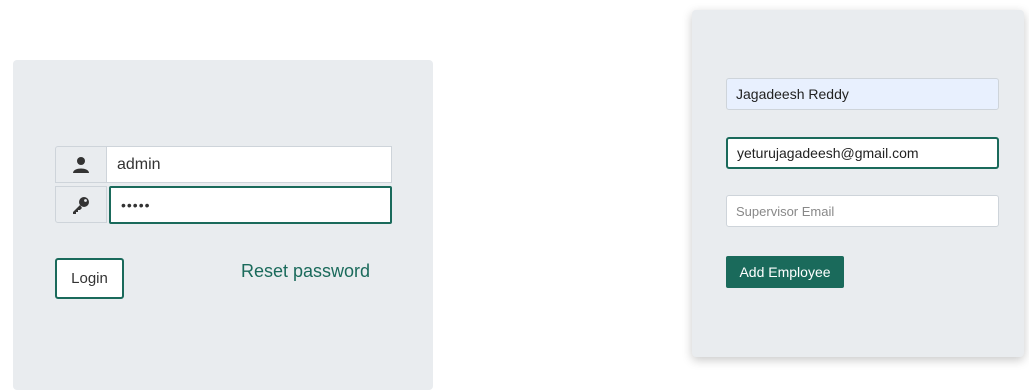  What do you see at coordinates (305, 271) in the screenshot?
I see `reset-password-link: Reset password` at bounding box center [305, 271].